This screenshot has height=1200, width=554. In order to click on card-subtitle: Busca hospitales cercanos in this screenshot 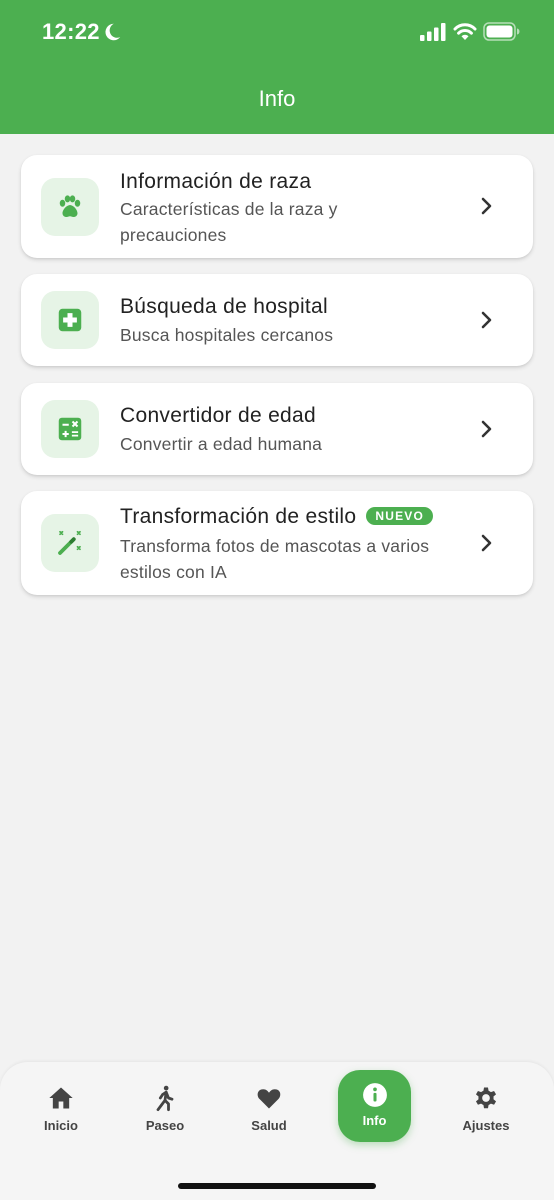, I will do `click(227, 335)`.